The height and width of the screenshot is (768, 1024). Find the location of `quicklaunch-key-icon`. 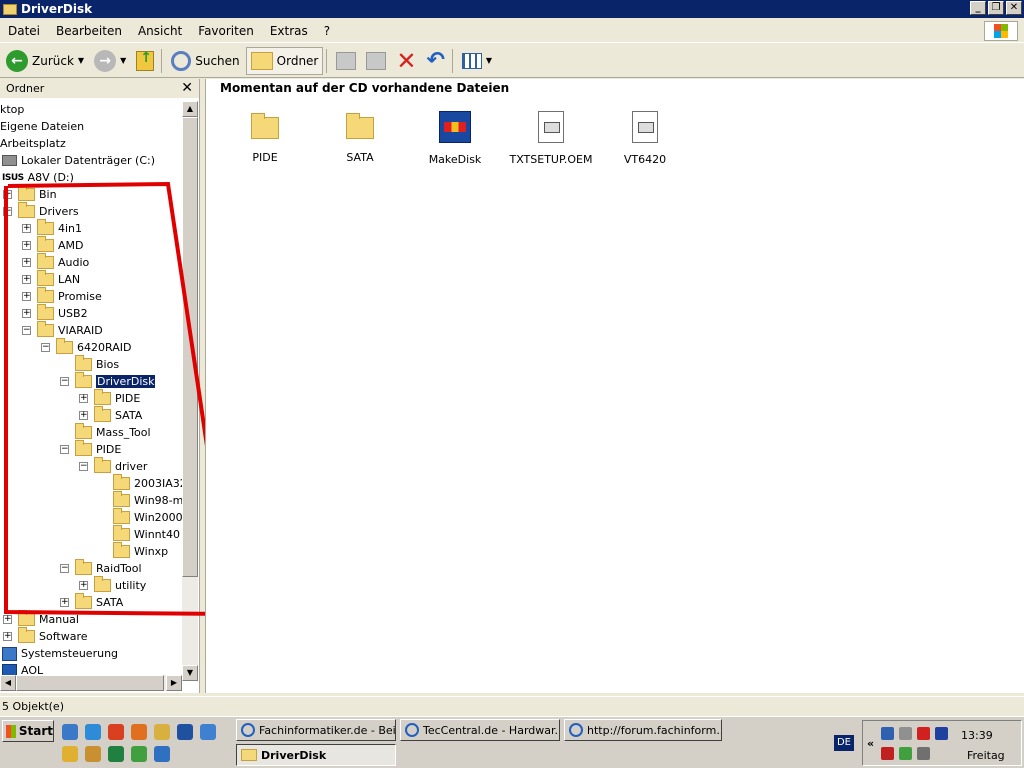

quicklaunch-key-icon is located at coordinates (70, 754).